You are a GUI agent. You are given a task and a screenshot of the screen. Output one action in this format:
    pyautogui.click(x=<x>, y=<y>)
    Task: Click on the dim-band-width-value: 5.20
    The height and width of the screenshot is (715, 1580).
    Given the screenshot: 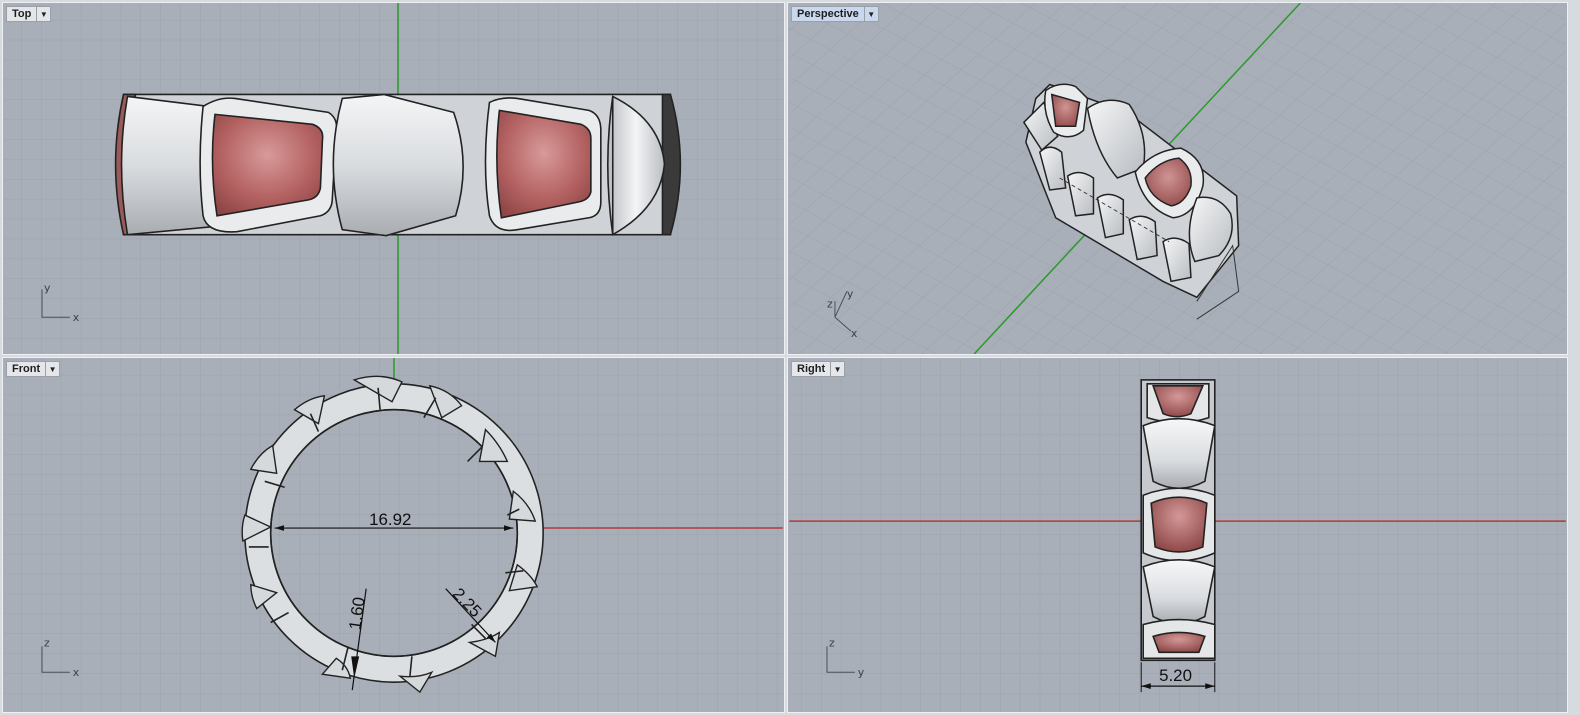 What is the action you would take?
    pyautogui.click(x=1175, y=675)
    